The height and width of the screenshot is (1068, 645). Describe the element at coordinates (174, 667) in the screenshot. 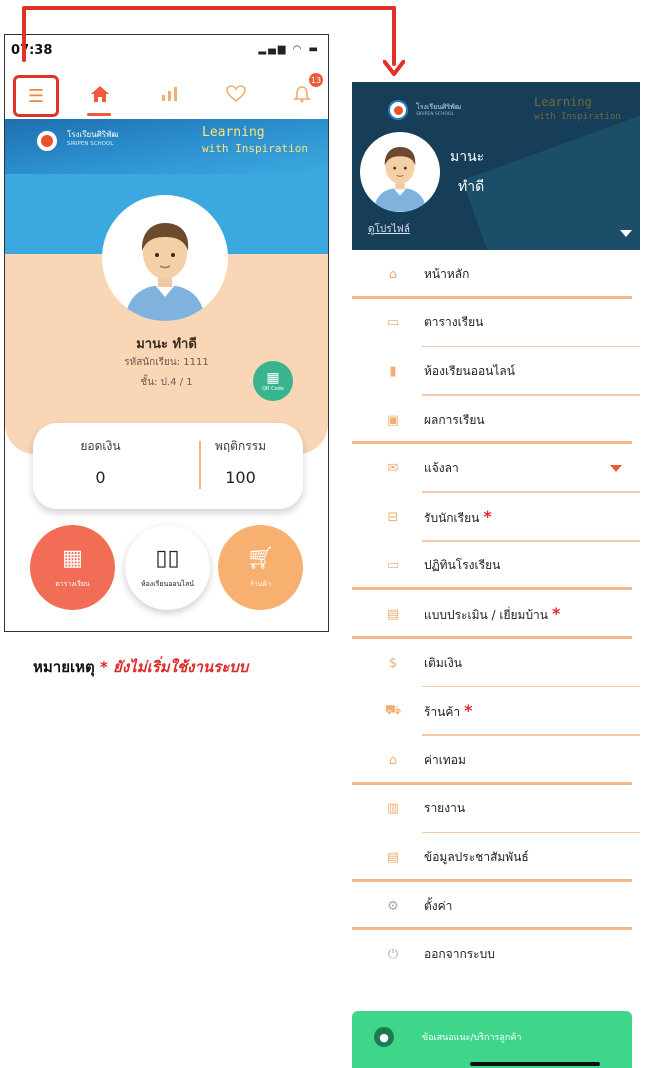

I see `note-warning: * ยังไม่เริ่มใช้งานระบบ` at that location.